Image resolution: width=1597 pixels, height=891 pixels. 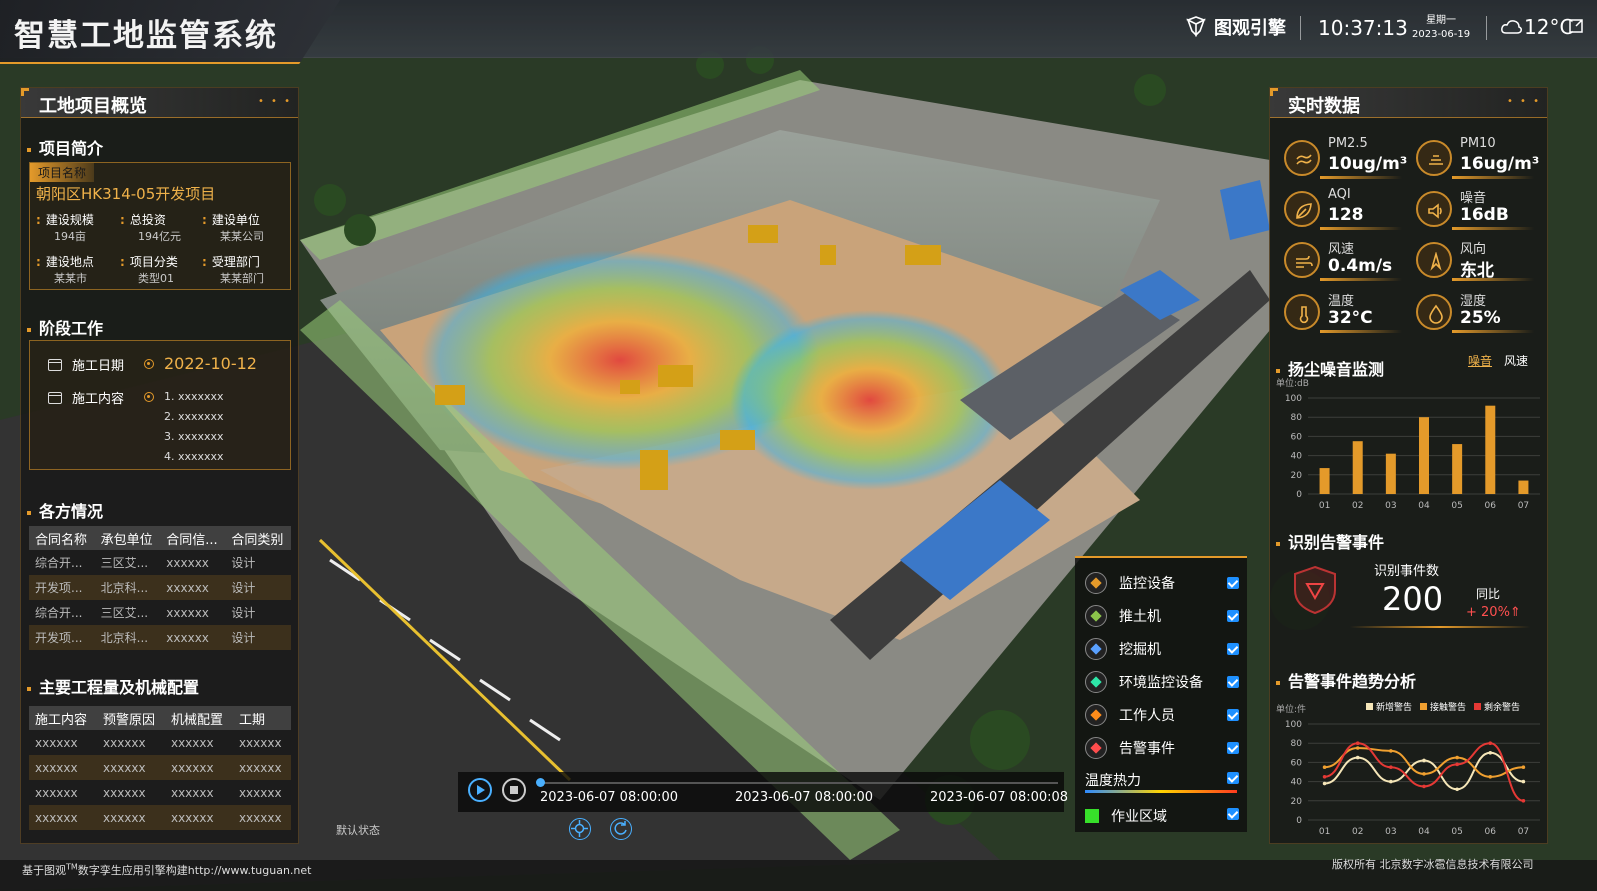 What do you see at coordinates (1348, 143) in the screenshot?
I see `metric-label: PM2.5` at bounding box center [1348, 143].